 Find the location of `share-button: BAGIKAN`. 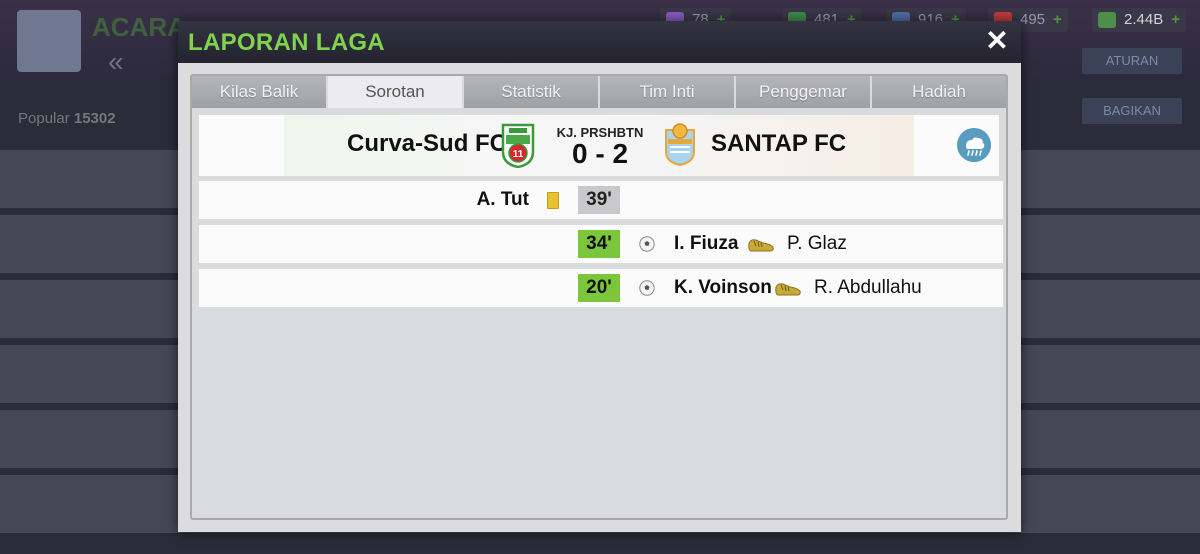

share-button: BAGIKAN is located at coordinates (1132, 111).